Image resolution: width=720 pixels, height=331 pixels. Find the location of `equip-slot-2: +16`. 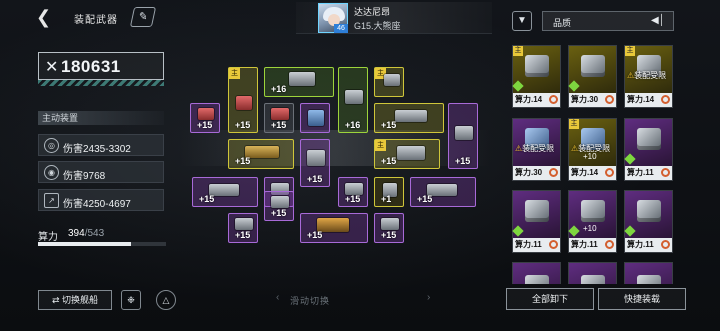

equip-slot-2: +16 is located at coordinates (299, 82).